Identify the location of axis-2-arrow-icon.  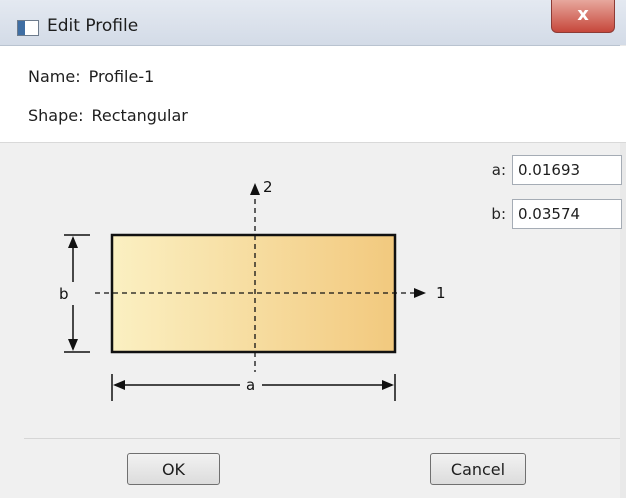
(255, 189).